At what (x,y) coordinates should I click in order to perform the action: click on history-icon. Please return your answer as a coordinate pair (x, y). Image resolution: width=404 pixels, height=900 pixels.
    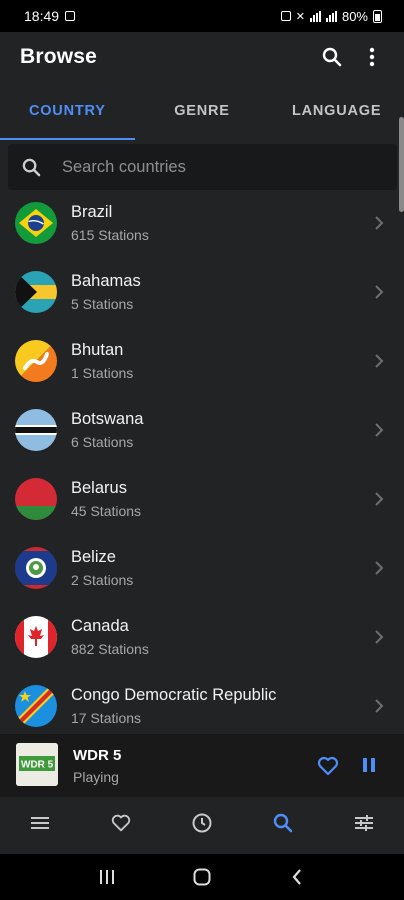
    Looking at the image, I should click on (202, 825).